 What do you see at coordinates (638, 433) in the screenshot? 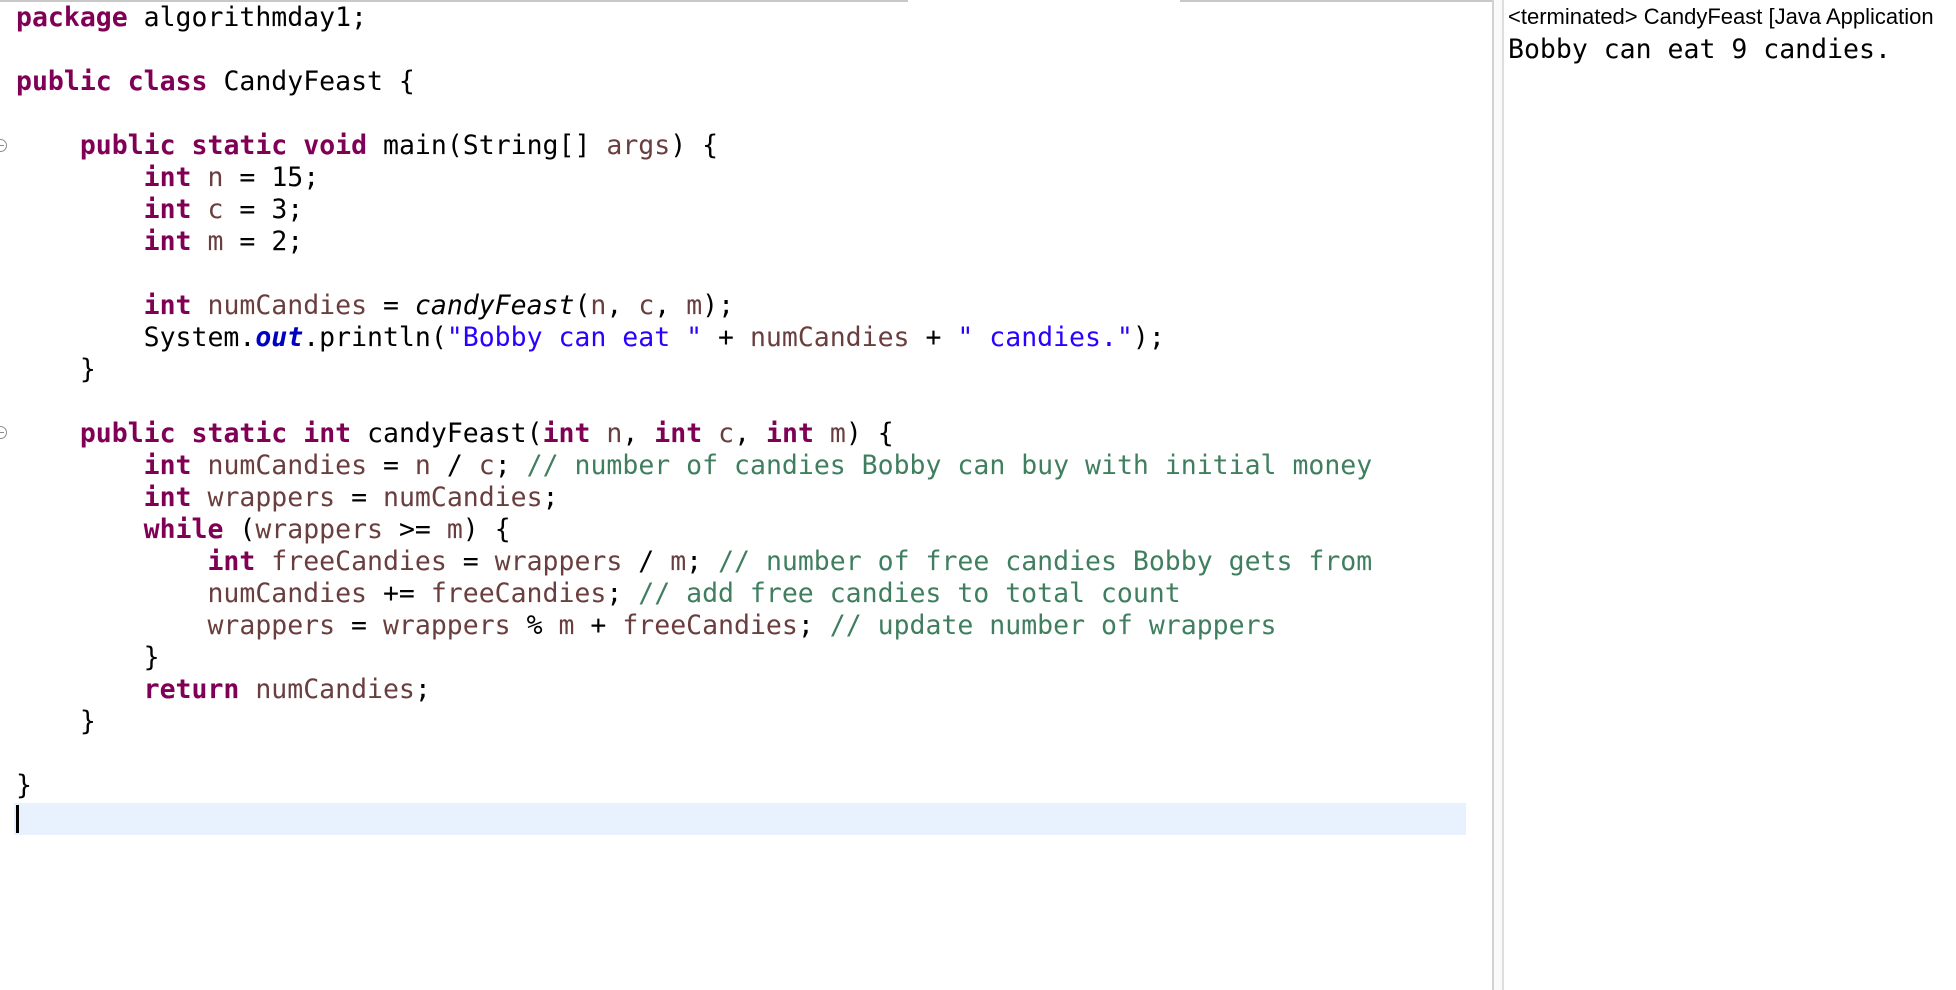
I see `code-token: ,` at bounding box center [638, 433].